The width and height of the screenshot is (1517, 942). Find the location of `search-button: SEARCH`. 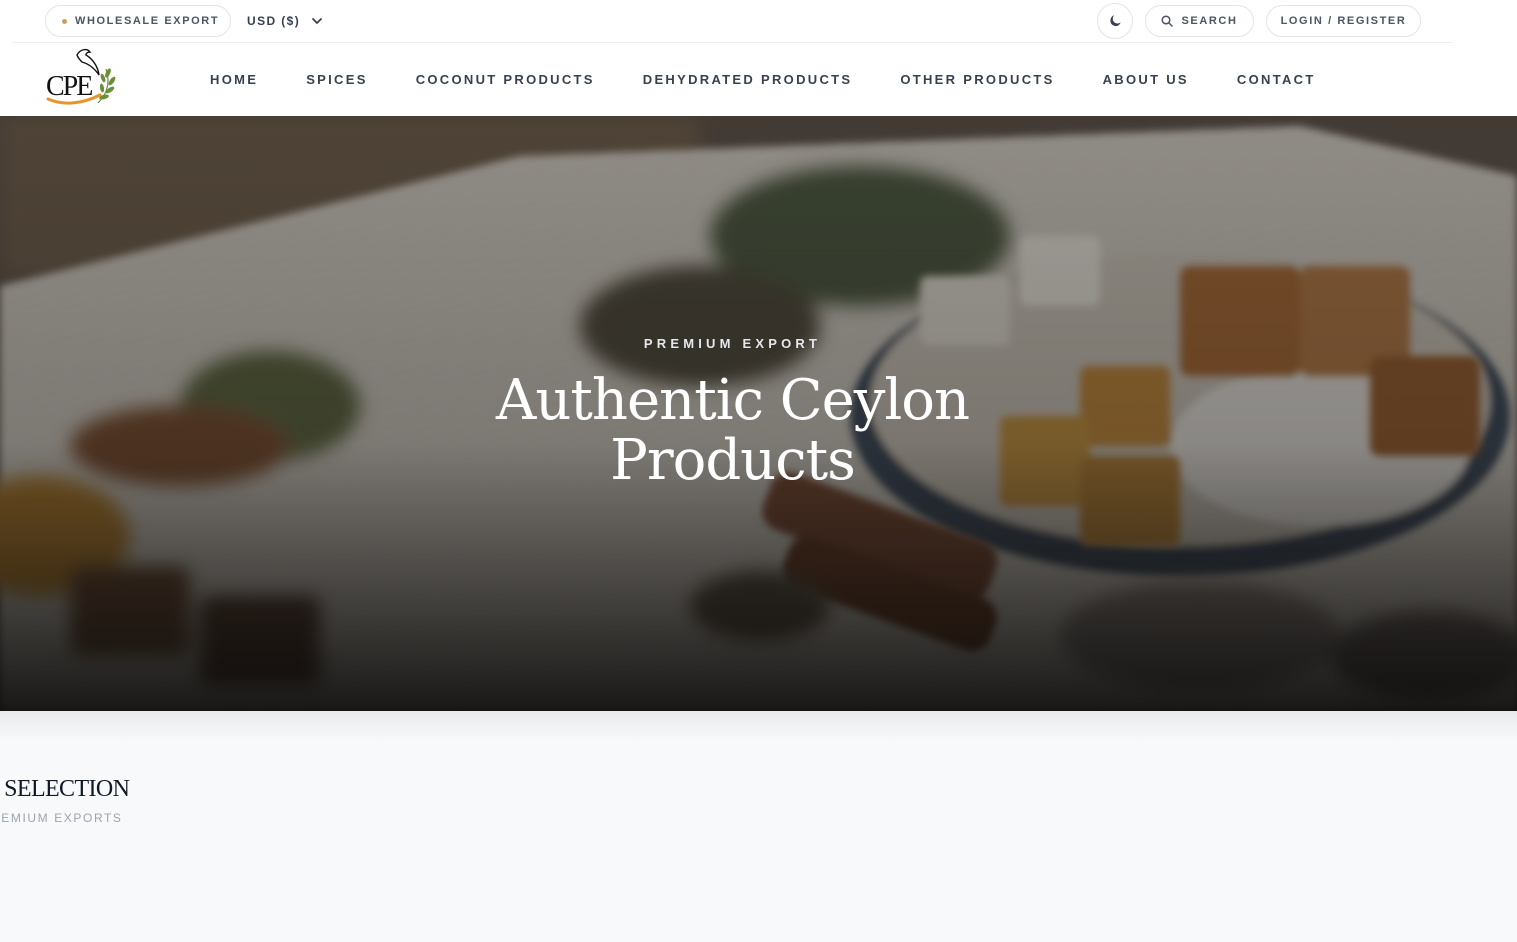

search-button: SEARCH is located at coordinates (1199, 21).